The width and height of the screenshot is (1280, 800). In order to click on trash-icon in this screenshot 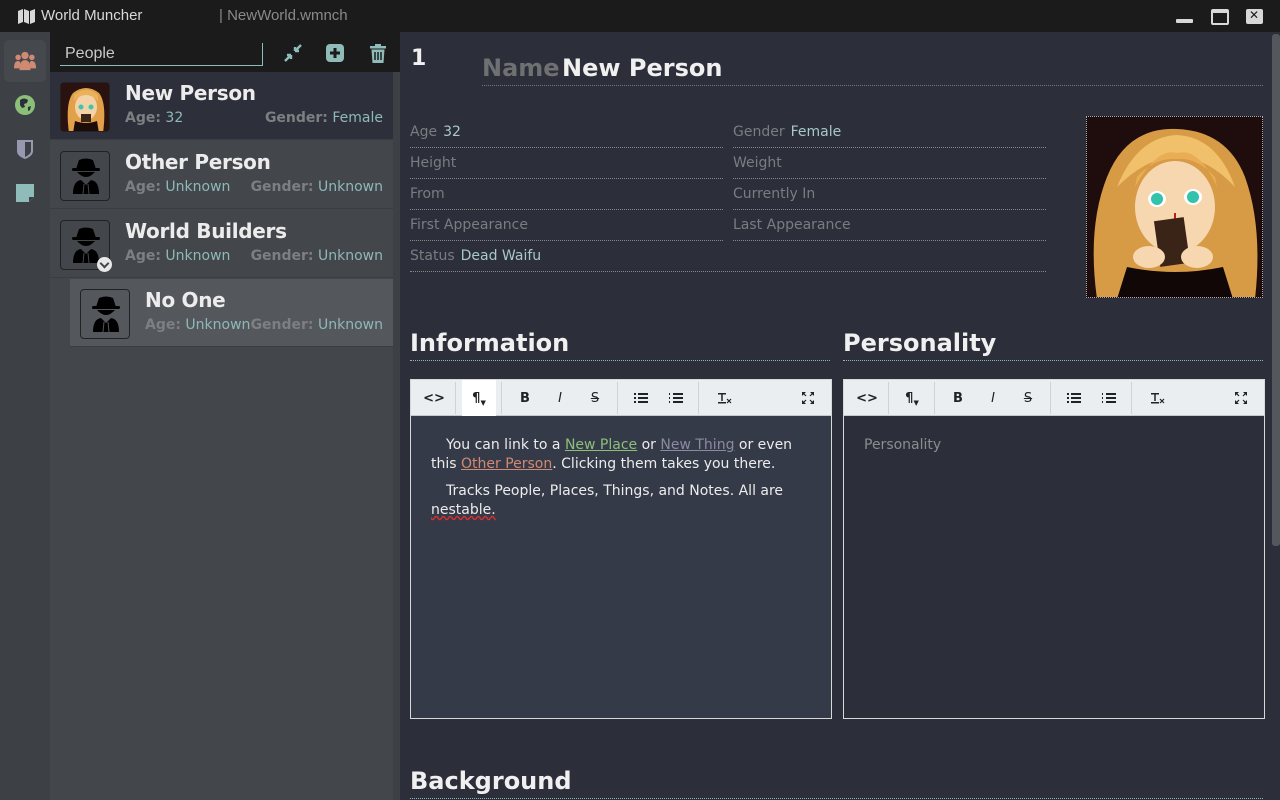, I will do `click(378, 53)`.